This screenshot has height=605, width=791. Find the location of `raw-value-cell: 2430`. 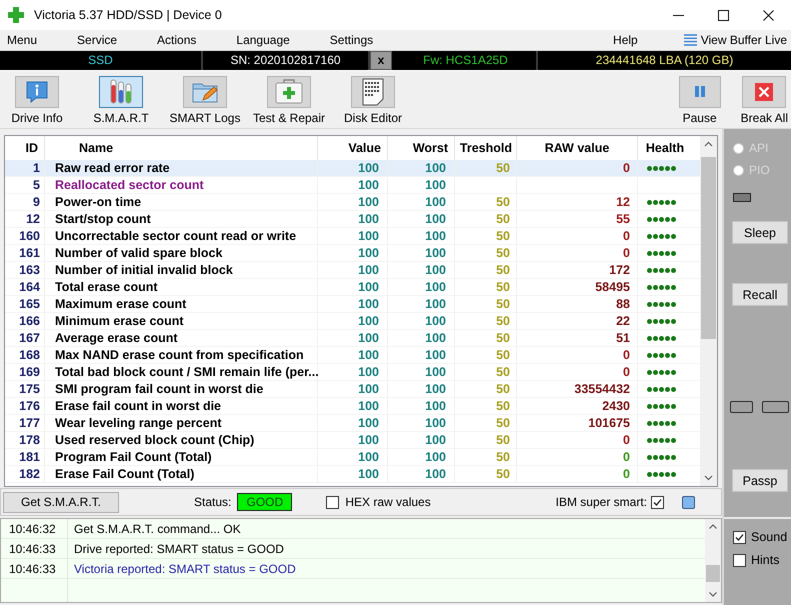

raw-value-cell: 2430 is located at coordinates (577, 406).